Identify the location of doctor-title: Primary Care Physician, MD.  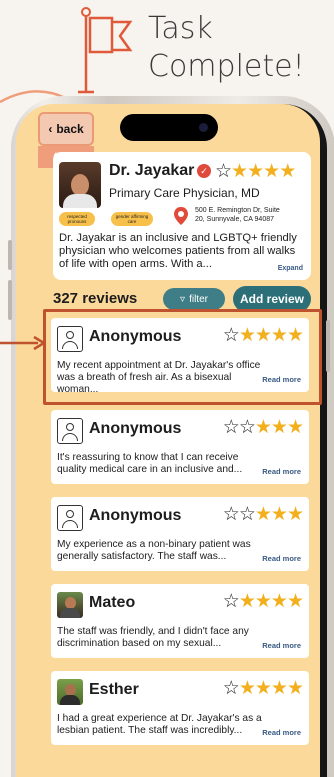
(184, 193).